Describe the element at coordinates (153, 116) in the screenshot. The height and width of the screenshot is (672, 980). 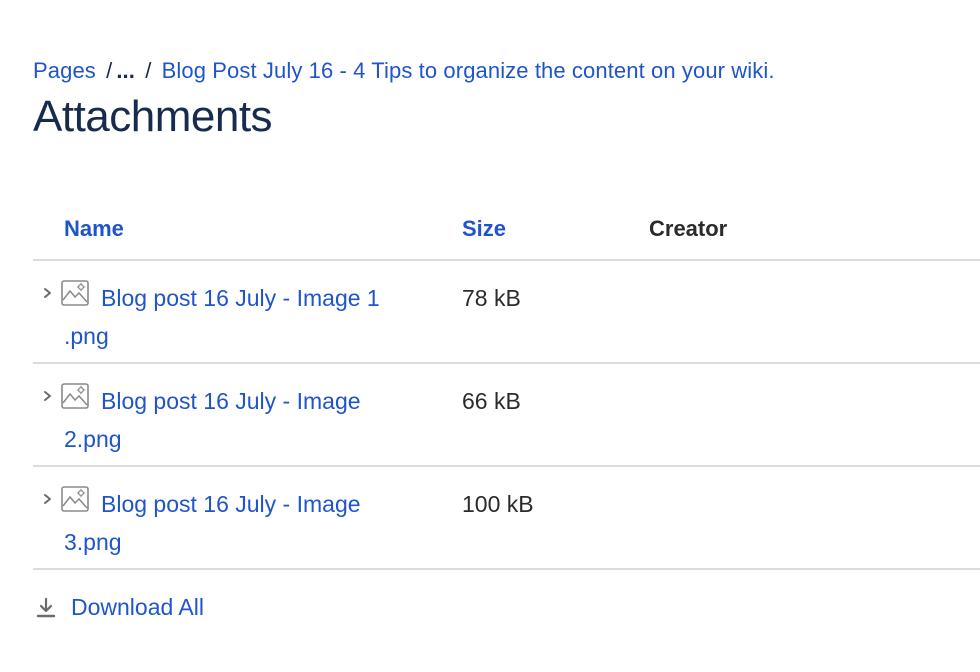
I see `page-title: Attachments` at that location.